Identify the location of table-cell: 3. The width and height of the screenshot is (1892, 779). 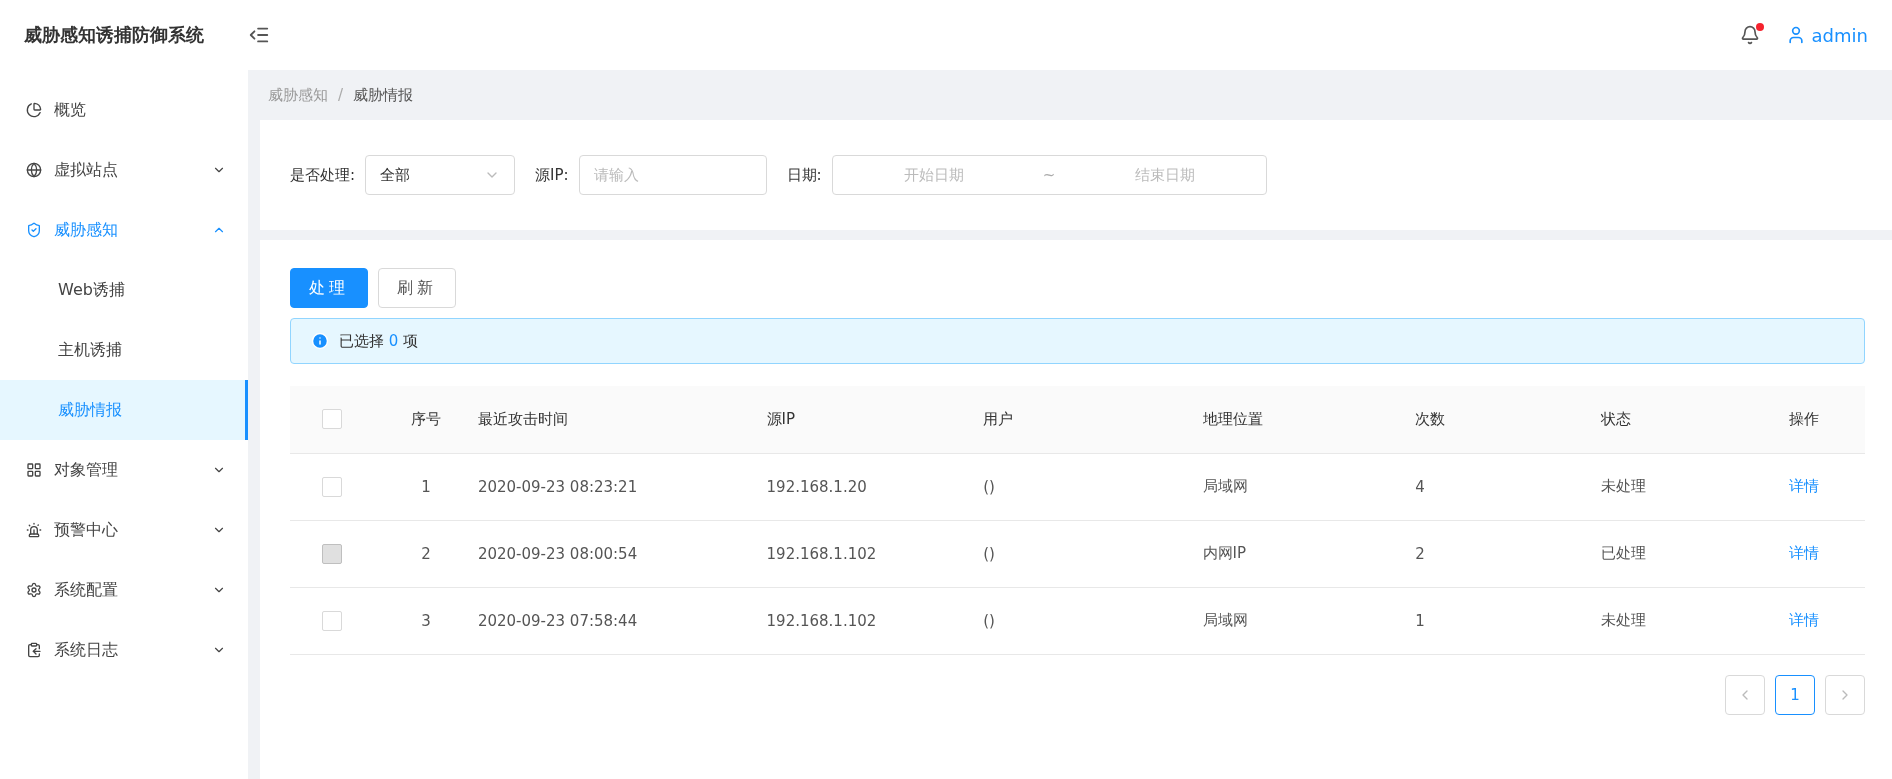
(426, 620).